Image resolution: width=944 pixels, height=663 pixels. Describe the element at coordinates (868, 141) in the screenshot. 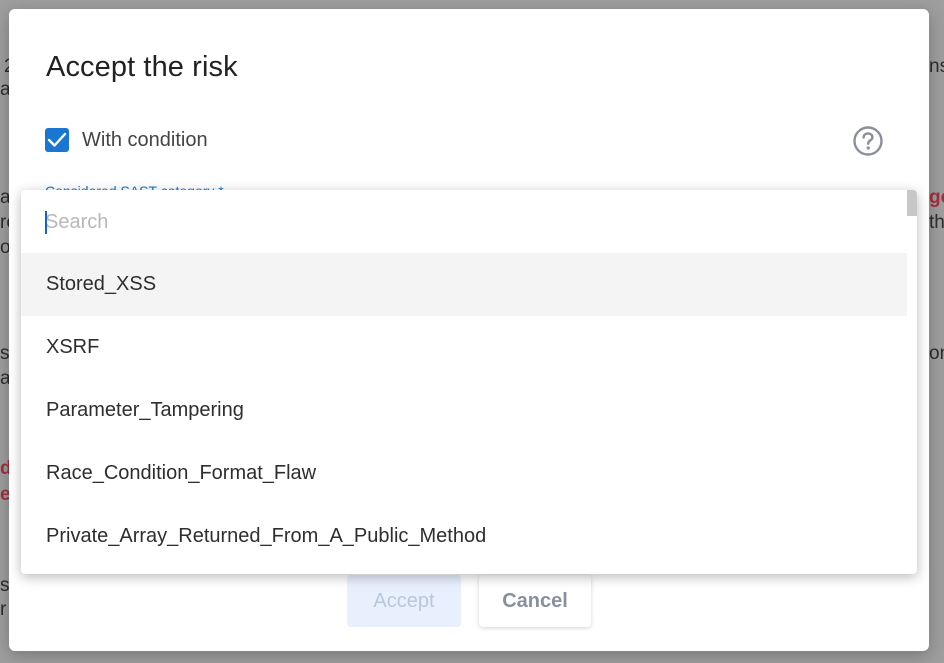

I see `help-icon` at that location.